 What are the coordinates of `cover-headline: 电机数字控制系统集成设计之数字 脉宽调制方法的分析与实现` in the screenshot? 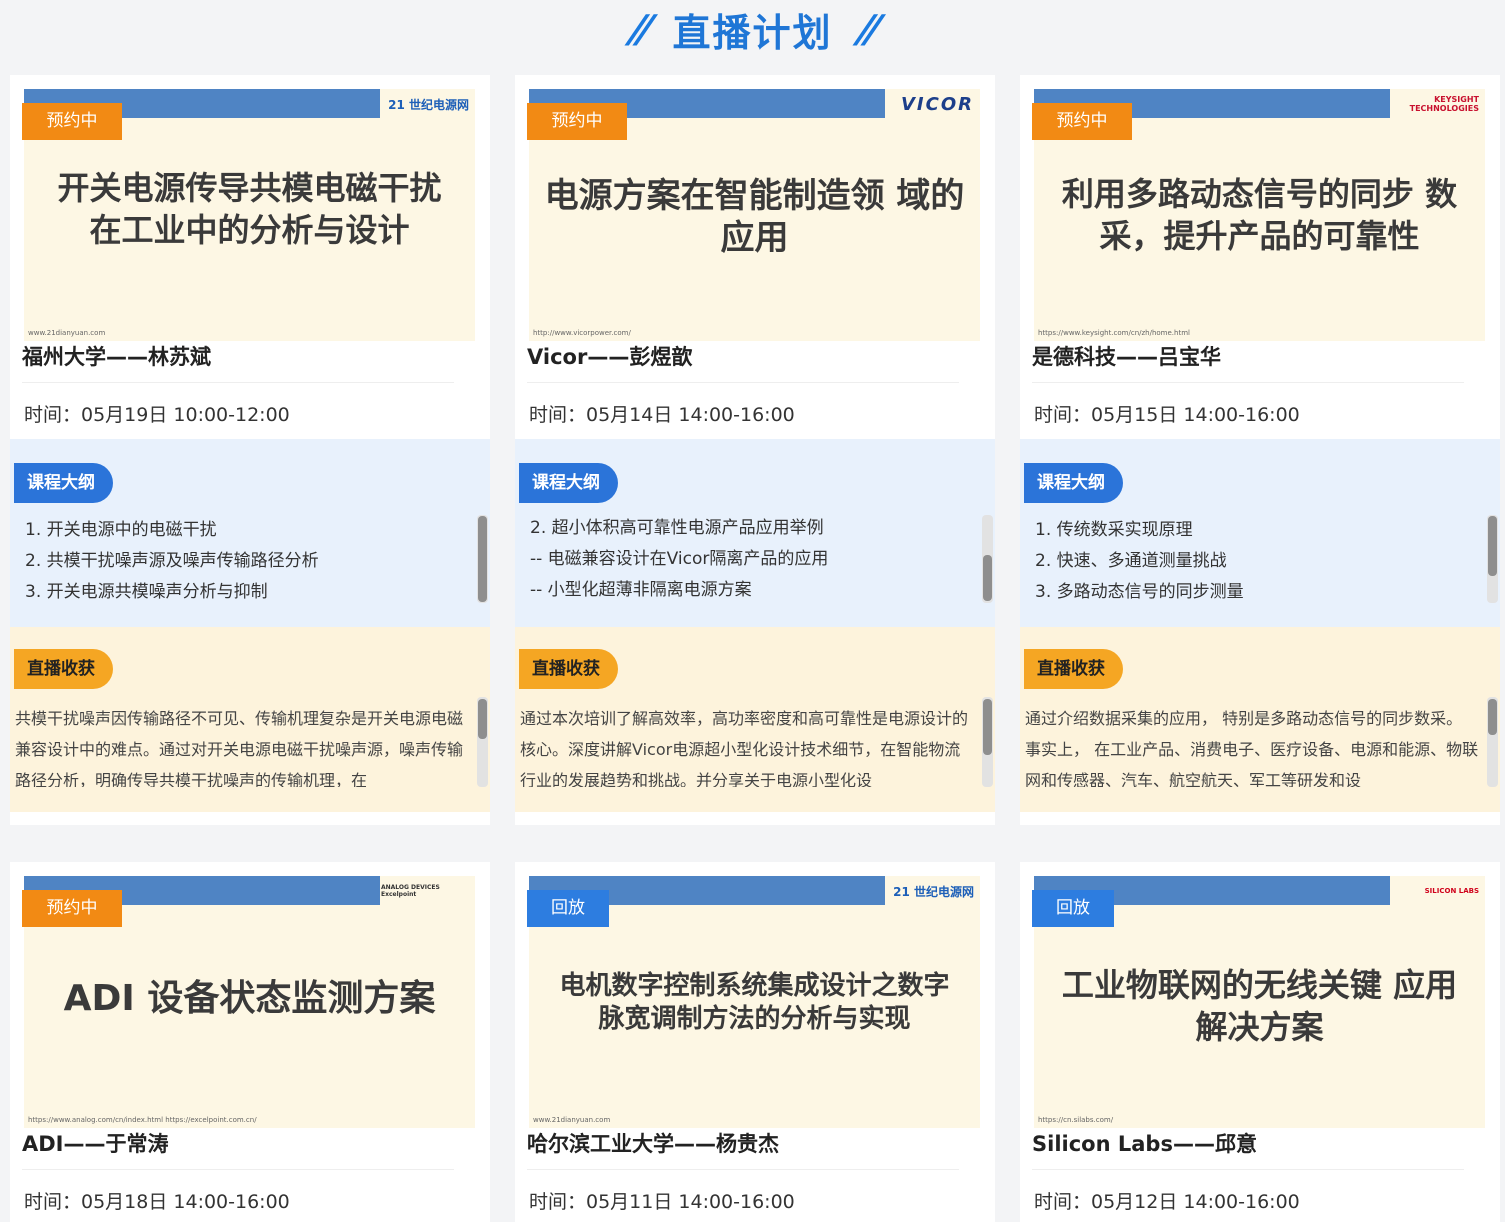 It's located at (754, 1002).